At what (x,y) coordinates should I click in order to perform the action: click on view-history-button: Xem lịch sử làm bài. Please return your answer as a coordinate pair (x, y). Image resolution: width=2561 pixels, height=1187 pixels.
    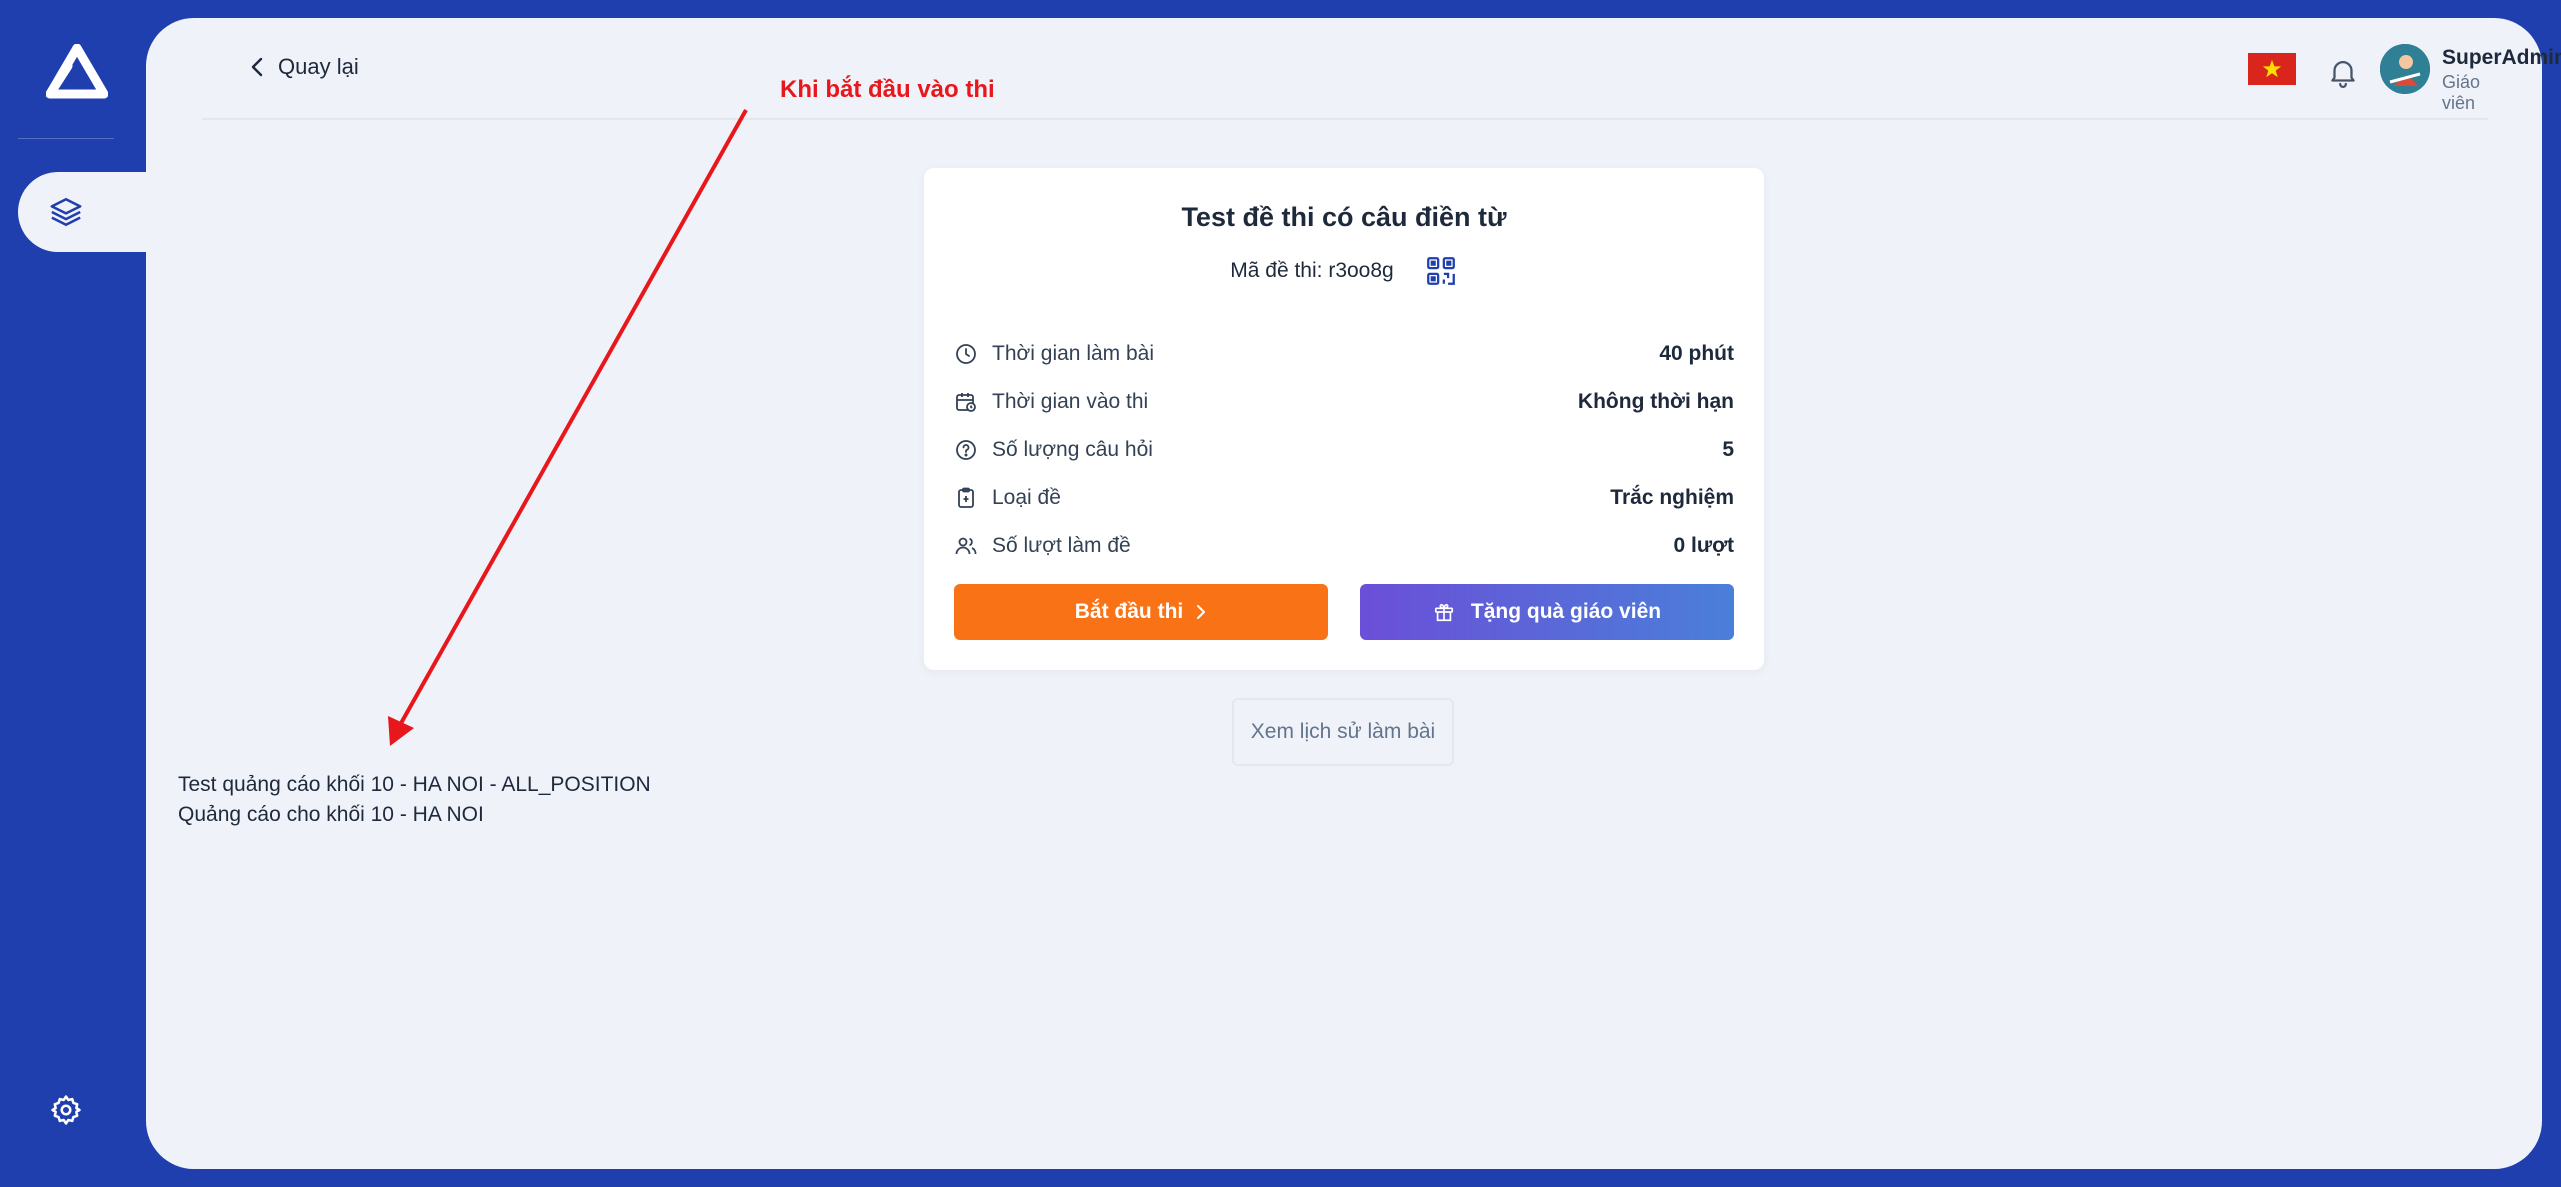
    Looking at the image, I should click on (1343, 732).